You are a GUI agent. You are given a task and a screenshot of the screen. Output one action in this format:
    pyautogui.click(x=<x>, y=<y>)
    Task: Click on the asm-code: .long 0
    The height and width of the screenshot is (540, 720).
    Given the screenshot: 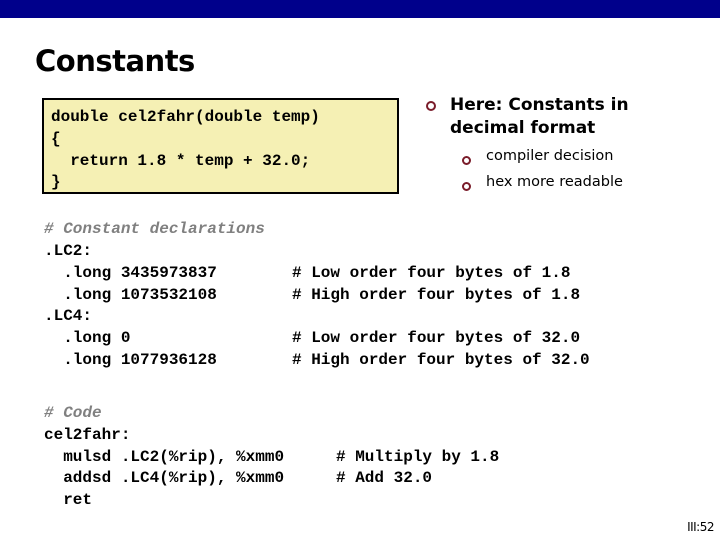 What is the action you would take?
    pyautogui.click(x=87, y=338)
    